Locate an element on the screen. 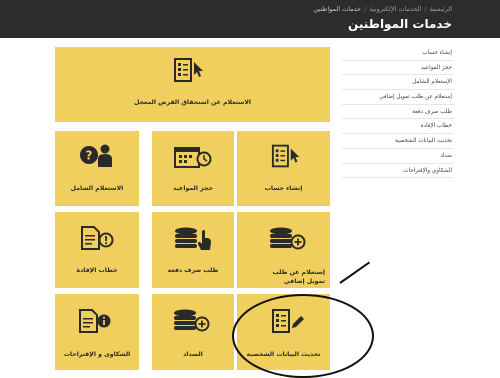  document-pen-icon is located at coordinates (288, 321).